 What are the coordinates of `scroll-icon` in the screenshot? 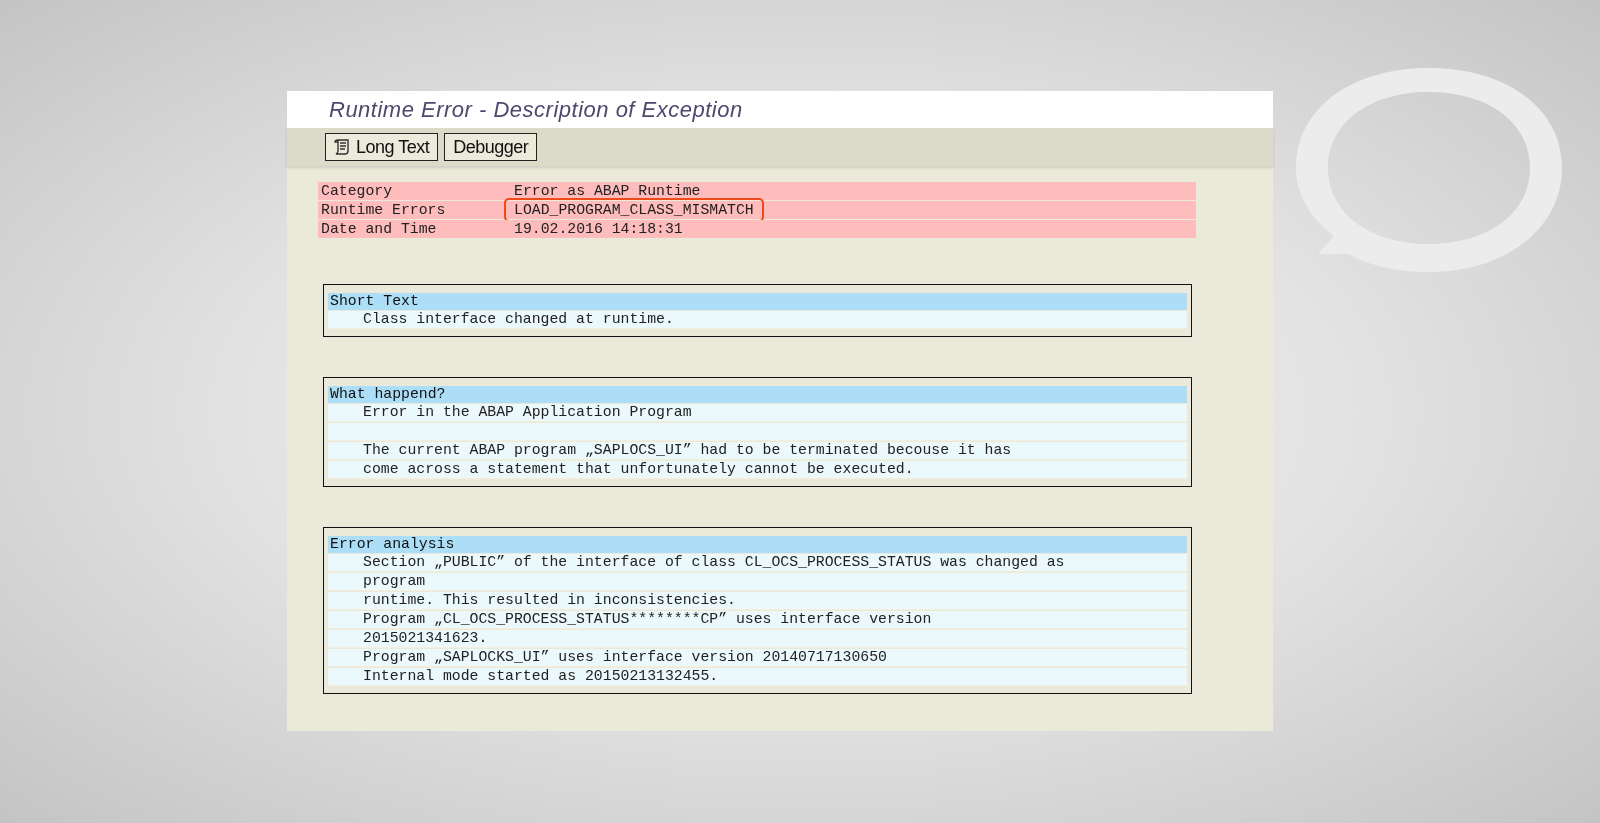 It's located at (342, 147).